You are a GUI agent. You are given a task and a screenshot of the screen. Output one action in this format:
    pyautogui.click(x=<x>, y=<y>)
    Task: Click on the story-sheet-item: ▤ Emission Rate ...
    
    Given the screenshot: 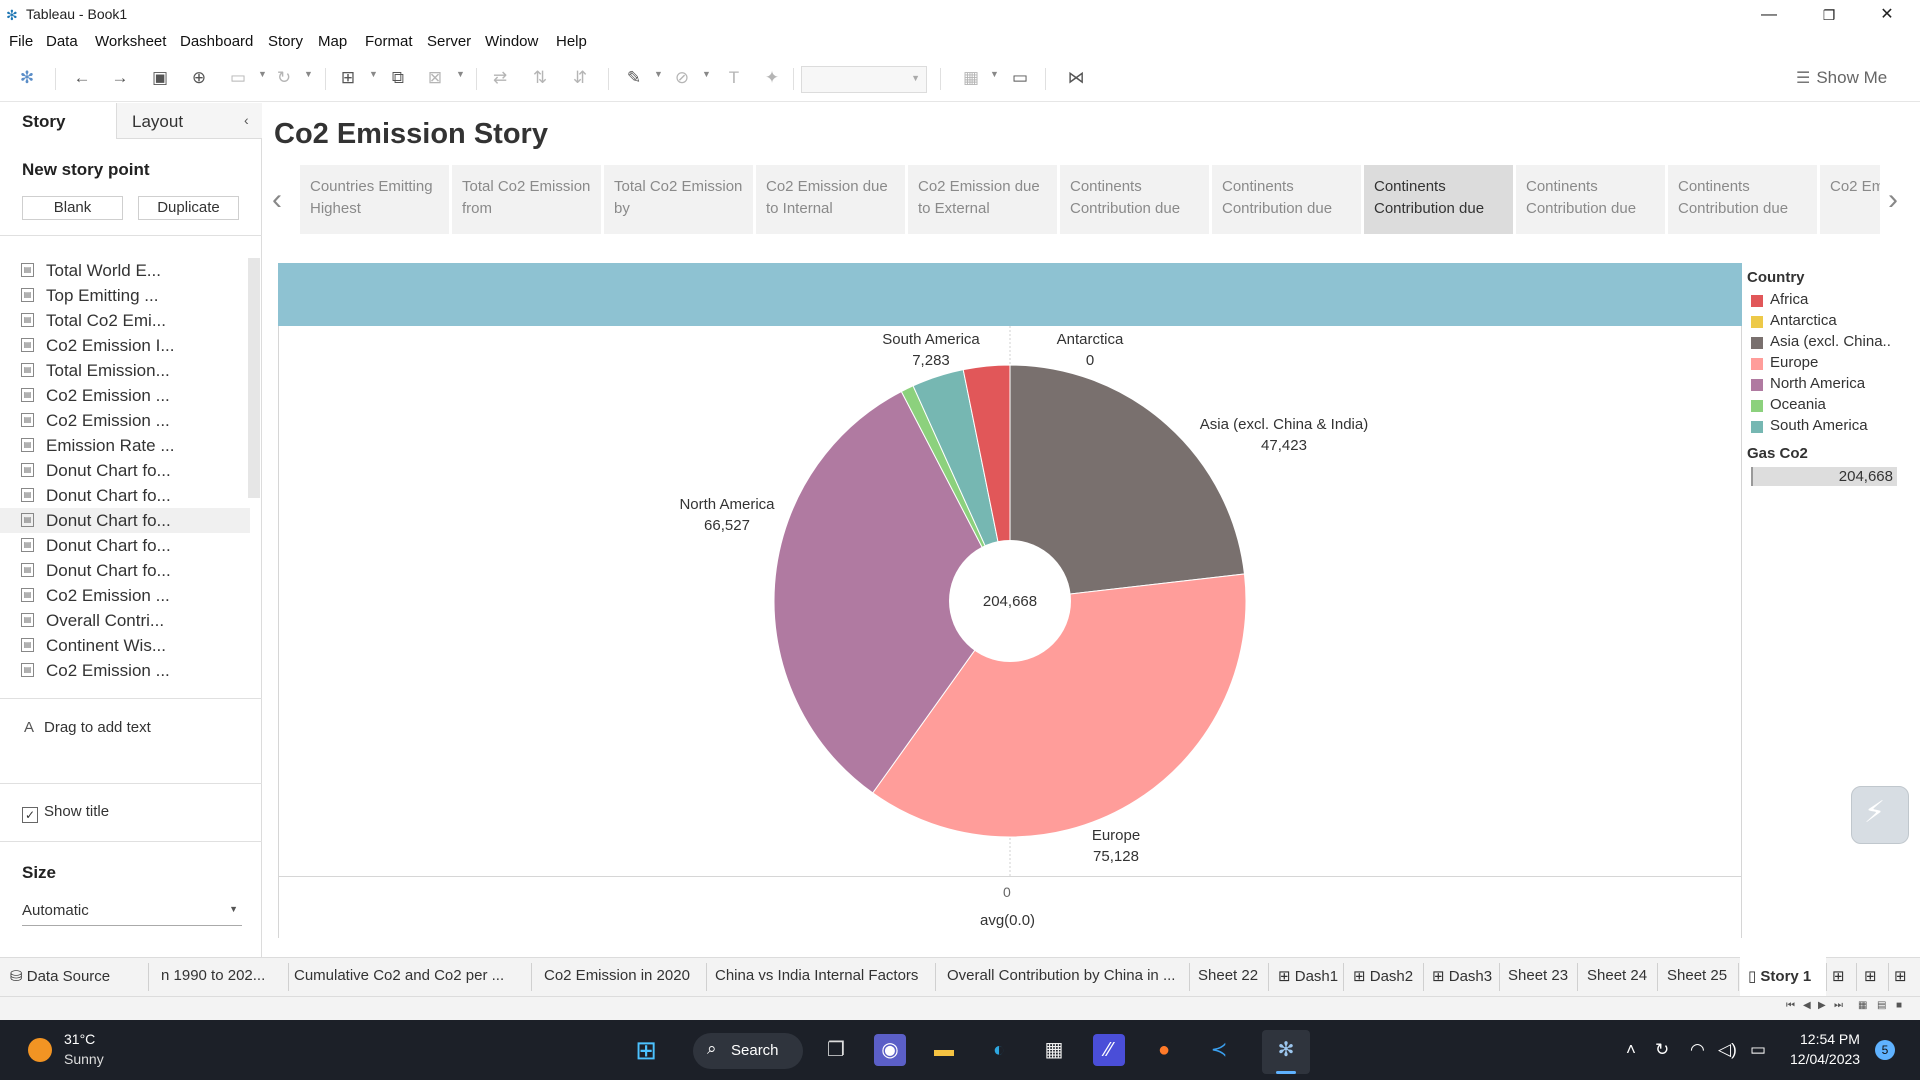 What is the action you would take?
    pyautogui.click(x=125, y=445)
    